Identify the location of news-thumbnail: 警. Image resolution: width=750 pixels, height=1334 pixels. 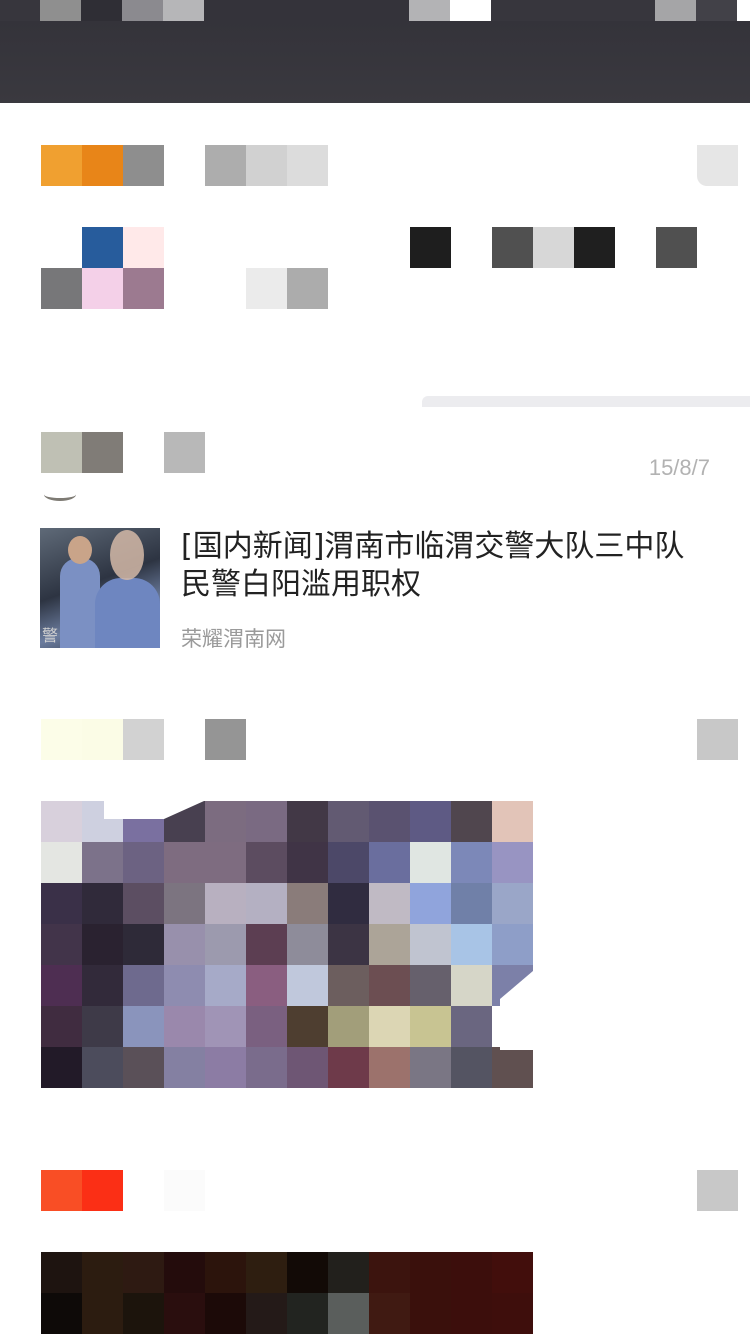
(100, 588).